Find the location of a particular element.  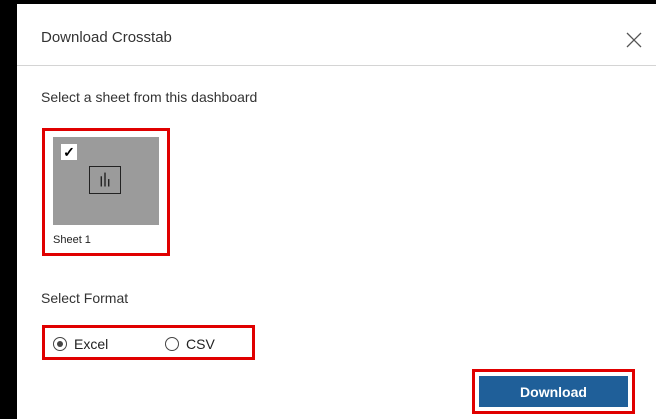

dialog-header: Download Crosstab is located at coordinates (336, 35).